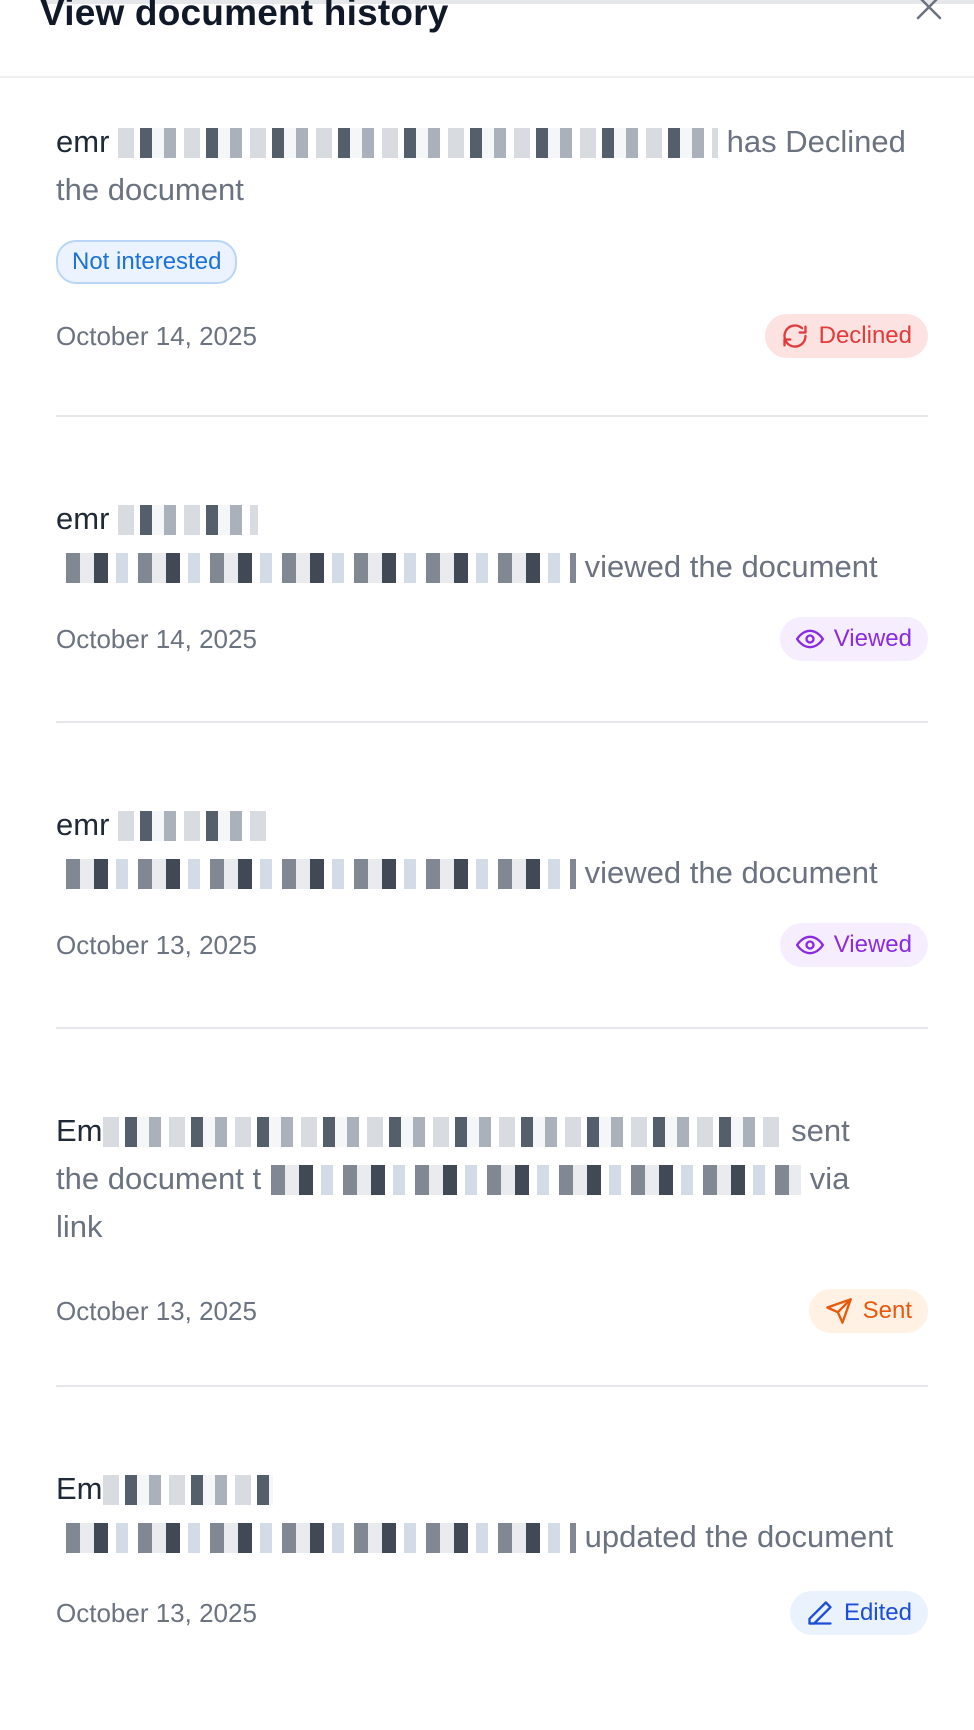  What do you see at coordinates (829, 1178) in the screenshot?
I see `entry-action-via: via` at bounding box center [829, 1178].